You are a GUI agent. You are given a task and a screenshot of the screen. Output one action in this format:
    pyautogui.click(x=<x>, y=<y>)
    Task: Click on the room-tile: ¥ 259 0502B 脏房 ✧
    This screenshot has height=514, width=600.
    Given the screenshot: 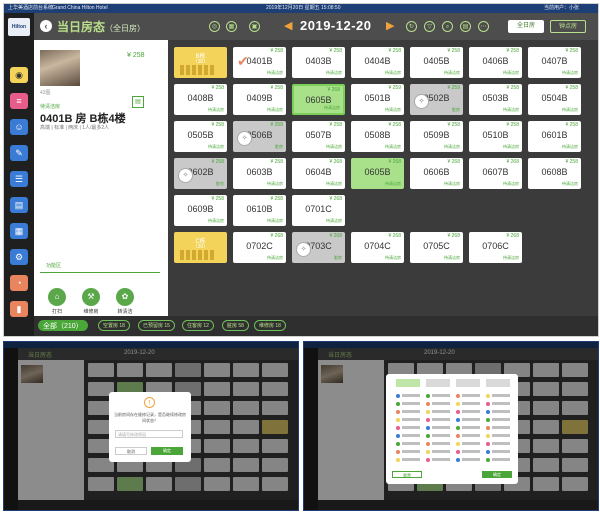 What is the action you would take?
    pyautogui.click(x=436, y=99)
    